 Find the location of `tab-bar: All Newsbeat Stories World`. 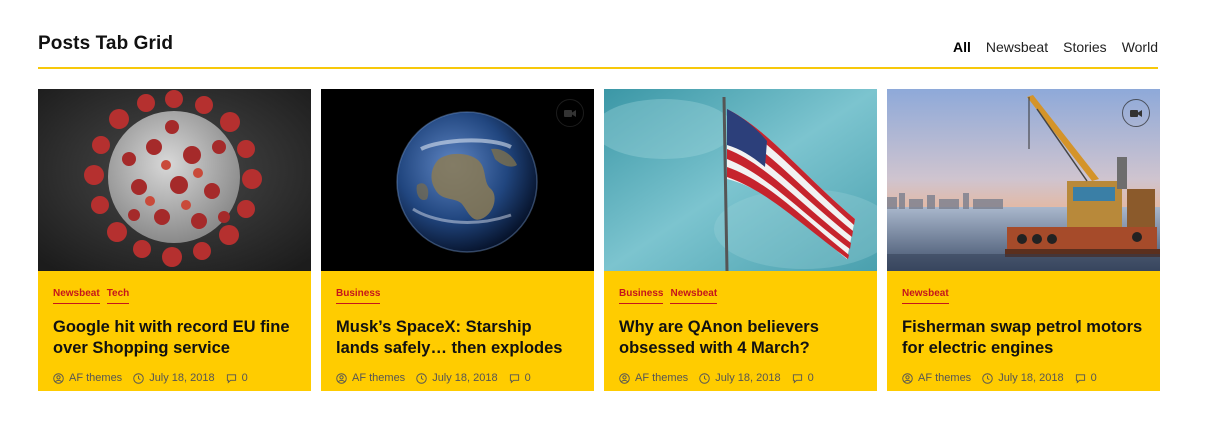

tab-bar: All Newsbeat Stories World is located at coordinates (1055, 47).